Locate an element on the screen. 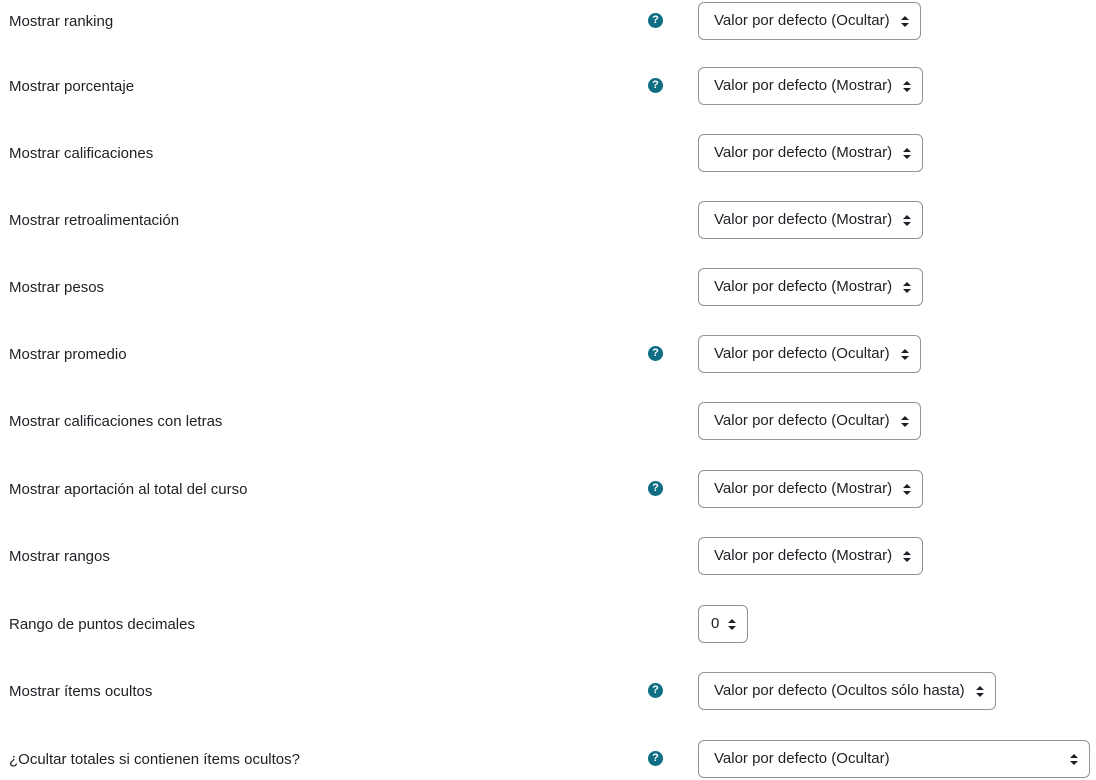 This screenshot has height=780, width=1096. setting-label: Mostrar retroalimentación is located at coordinates (94, 220).